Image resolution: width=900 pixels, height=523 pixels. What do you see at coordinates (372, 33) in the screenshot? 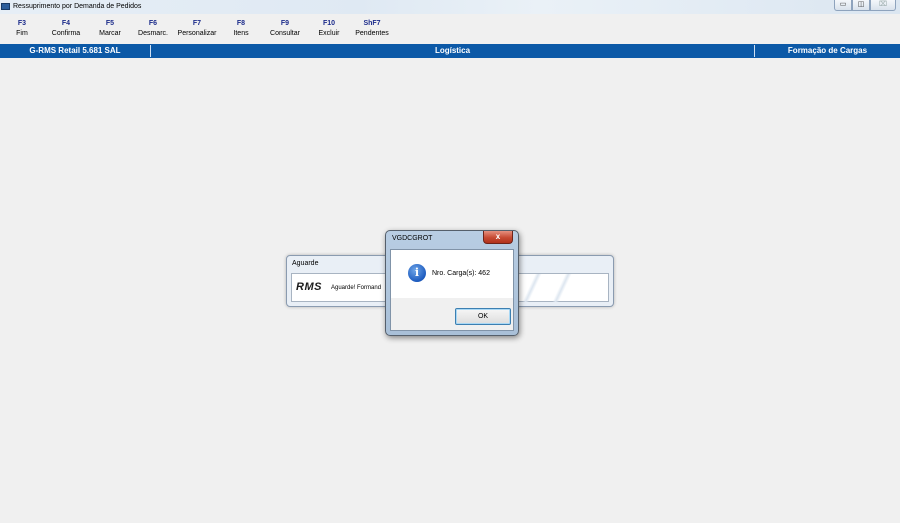
I see `fkey-label: Pendentes` at bounding box center [372, 33].